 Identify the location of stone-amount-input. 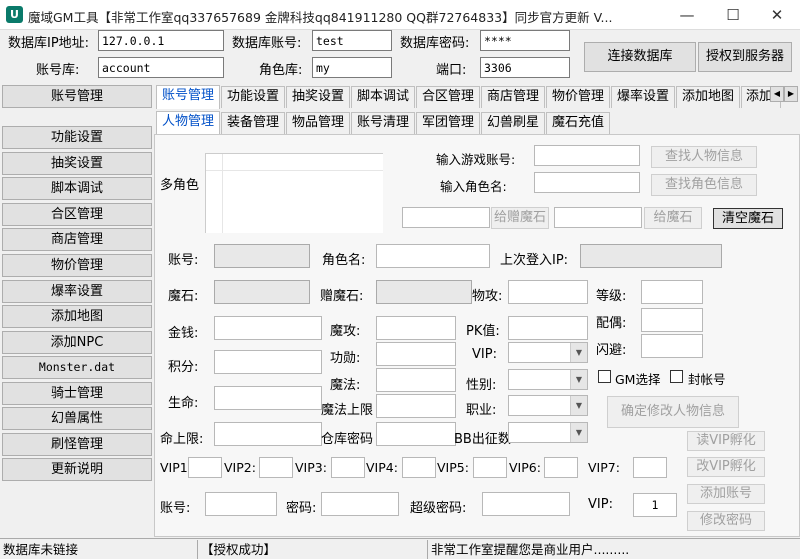
(598, 217).